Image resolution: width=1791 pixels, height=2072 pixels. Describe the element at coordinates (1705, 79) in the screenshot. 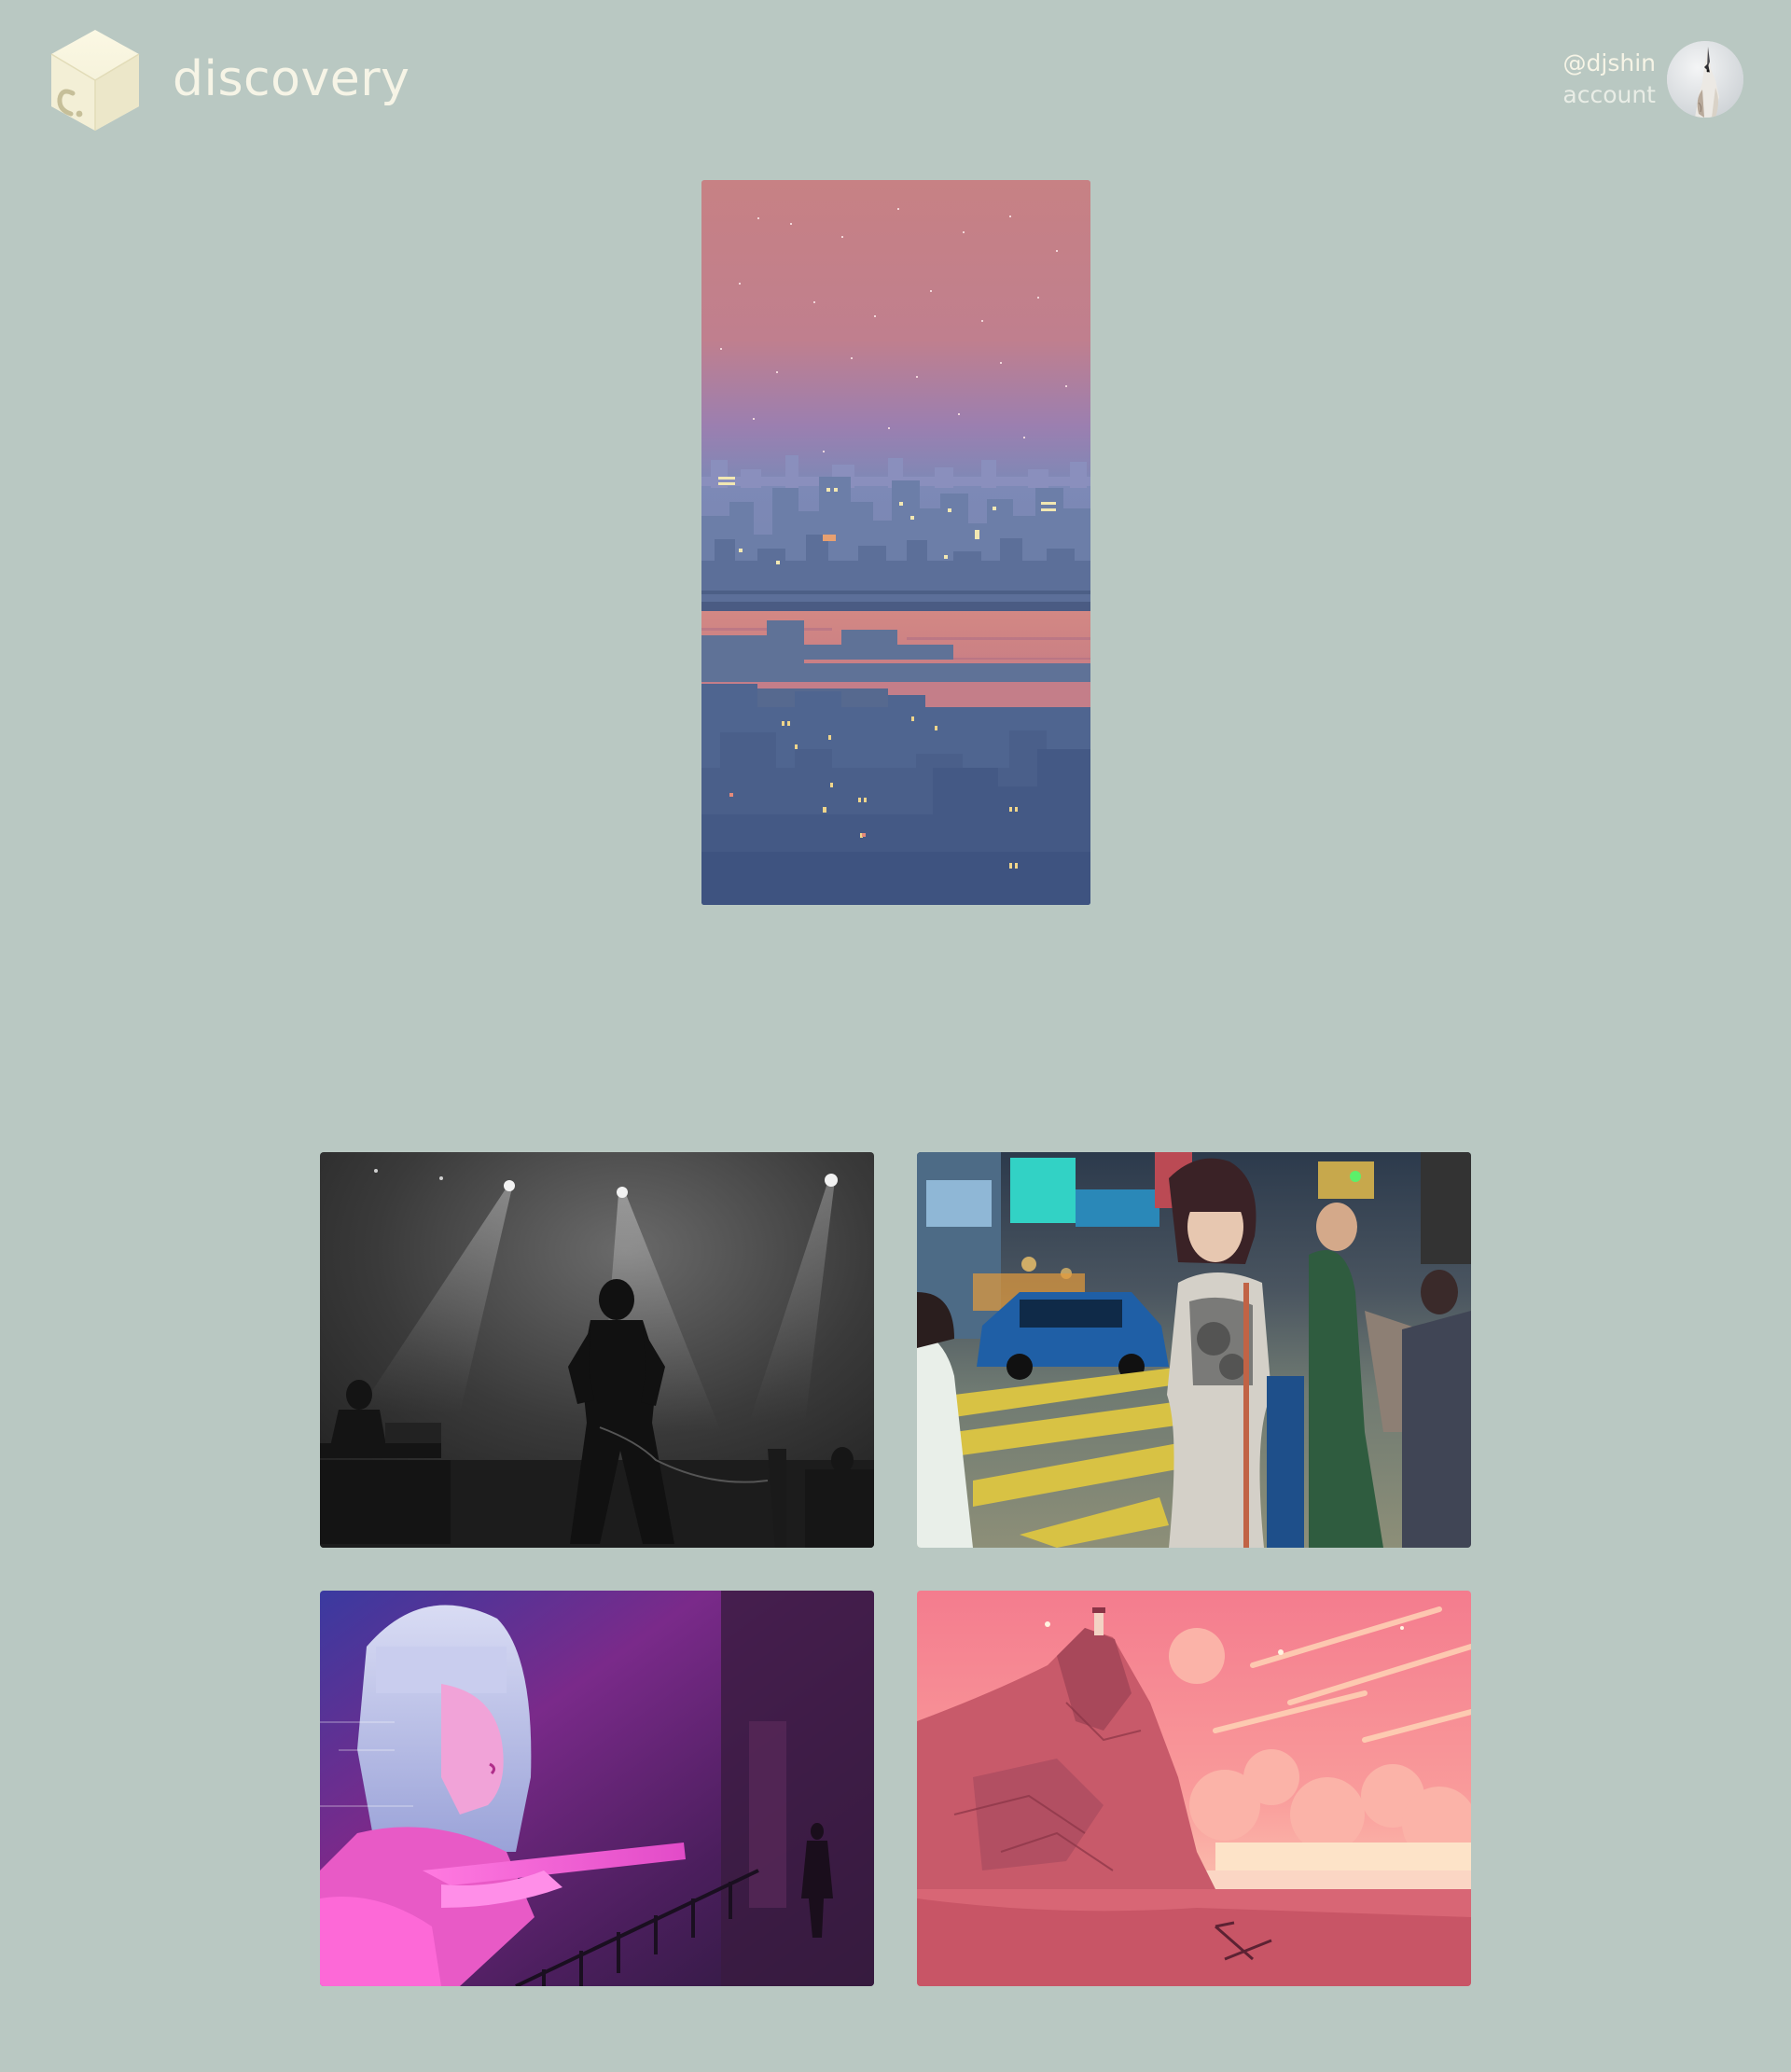

I see `bird-avatar-icon` at that location.